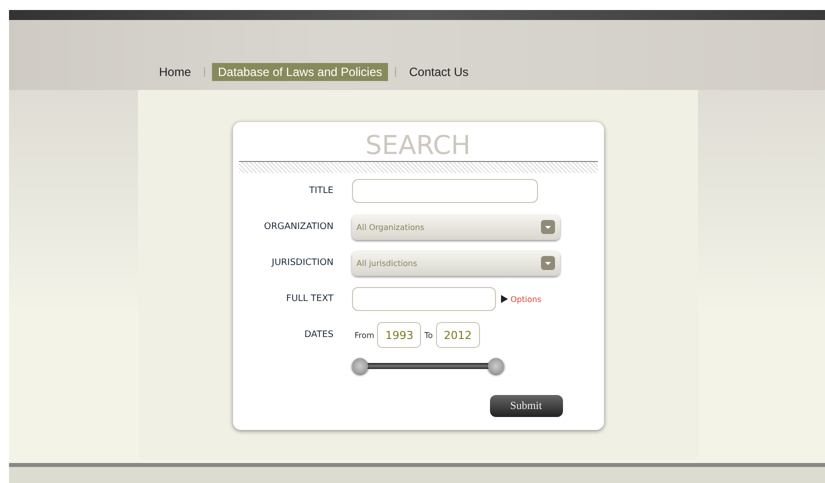 The image size is (825, 483). I want to click on options-link: Options, so click(521, 299).